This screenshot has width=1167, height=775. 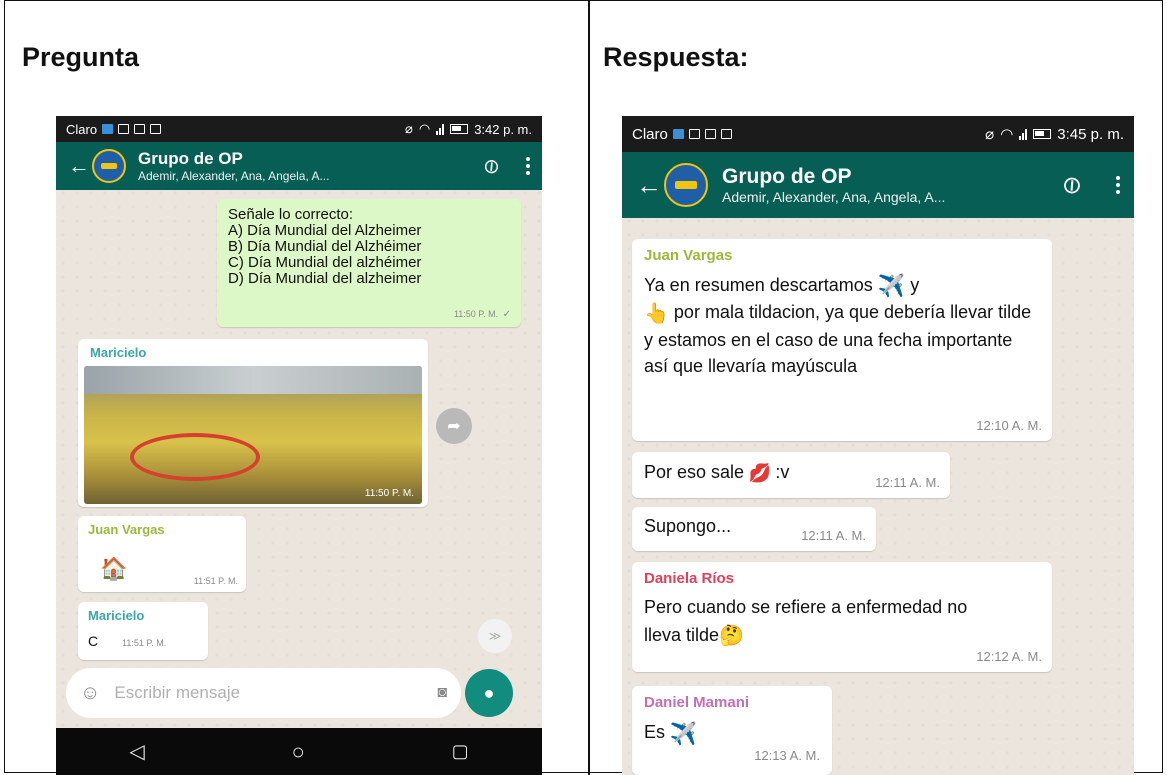 What do you see at coordinates (878, 134) in the screenshot?
I see `right-status-bar: Claro ⌀ ◠ 3:45 p. m.` at bounding box center [878, 134].